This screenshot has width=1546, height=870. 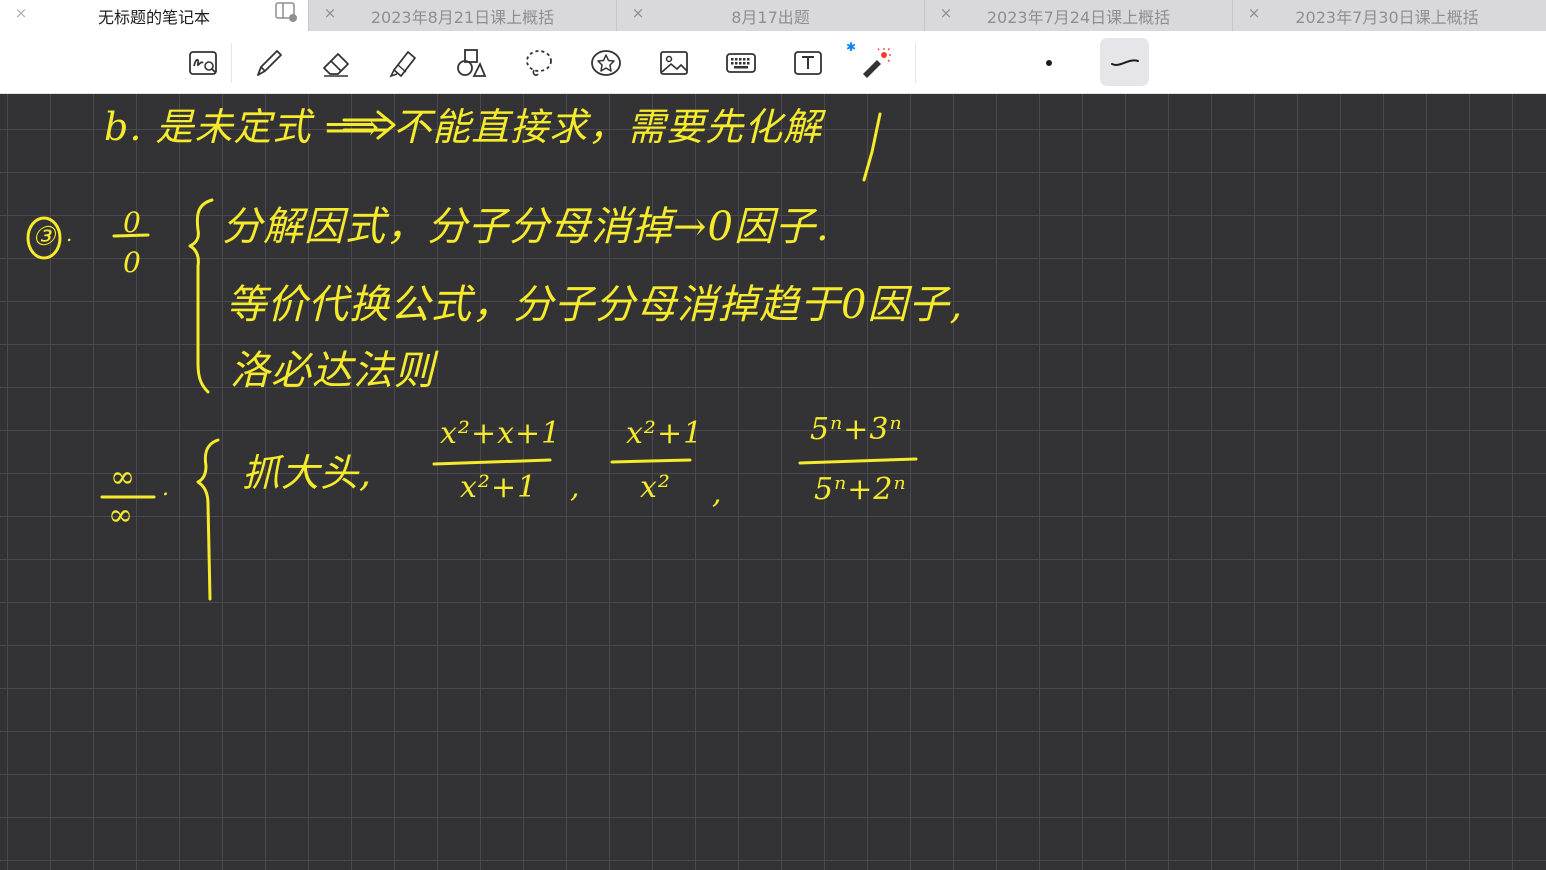 I want to click on tab-label: 8月17出题, so click(x=770, y=17).